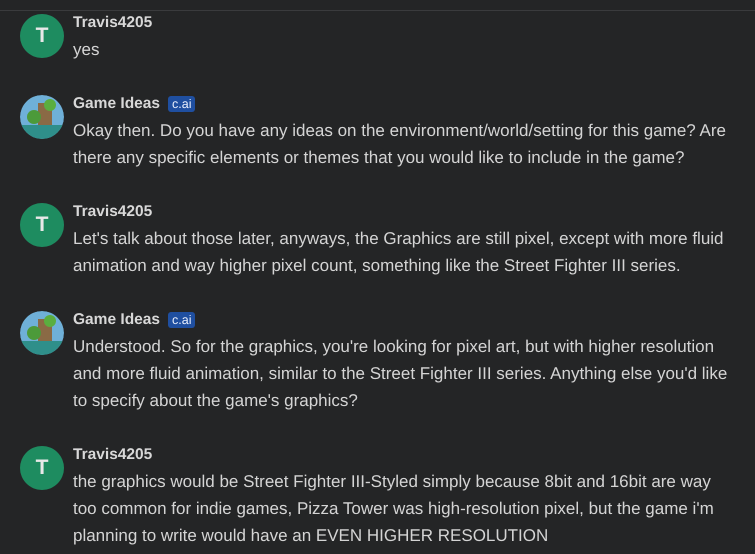  What do you see at coordinates (86, 50) in the screenshot?
I see `message-text: yes` at bounding box center [86, 50].